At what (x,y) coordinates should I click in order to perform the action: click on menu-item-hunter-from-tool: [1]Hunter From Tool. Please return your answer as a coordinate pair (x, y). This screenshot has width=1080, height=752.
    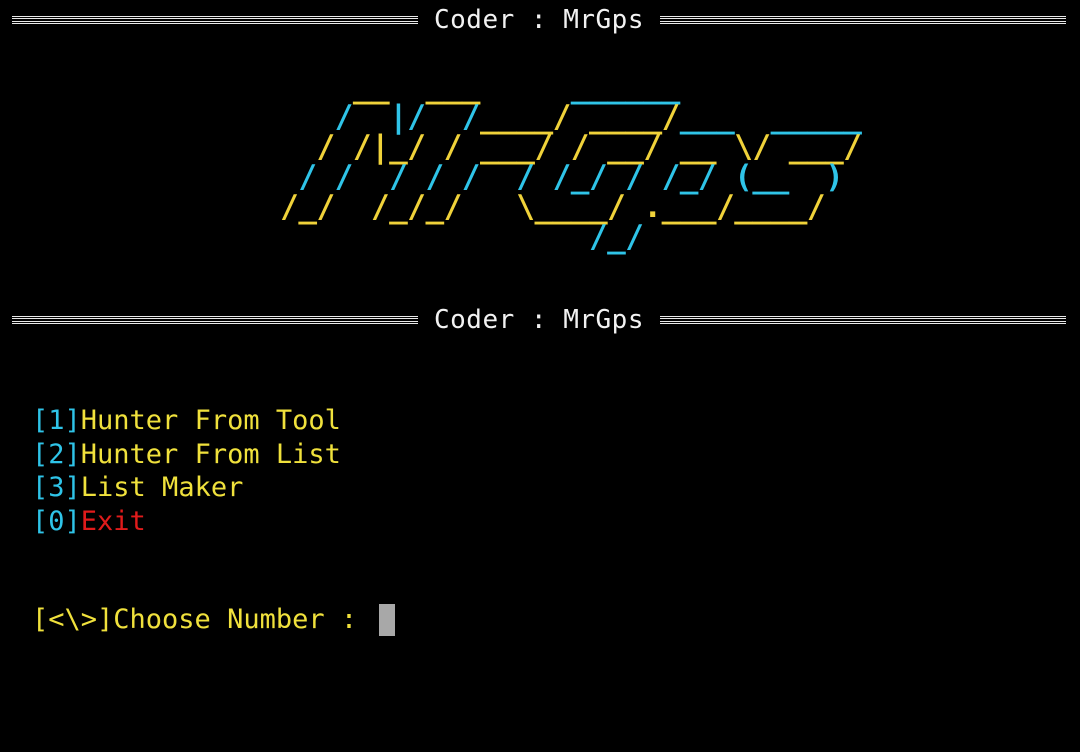
    Looking at the image, I should click on (186, 421).